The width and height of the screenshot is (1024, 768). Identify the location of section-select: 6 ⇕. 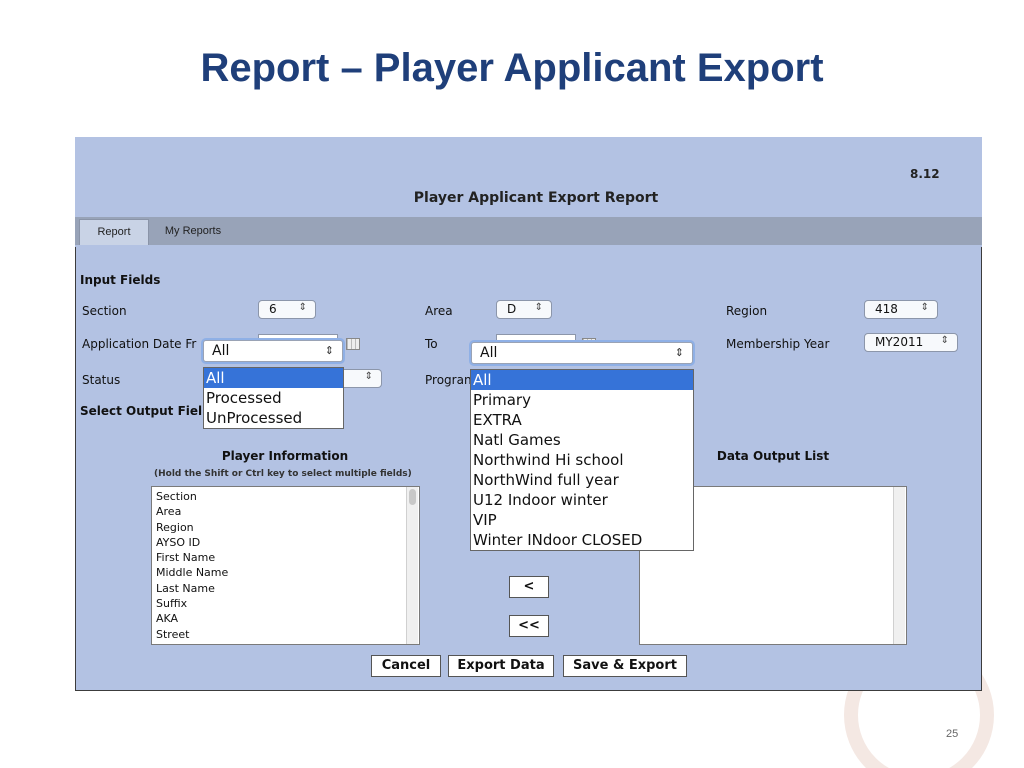
(287, 309).